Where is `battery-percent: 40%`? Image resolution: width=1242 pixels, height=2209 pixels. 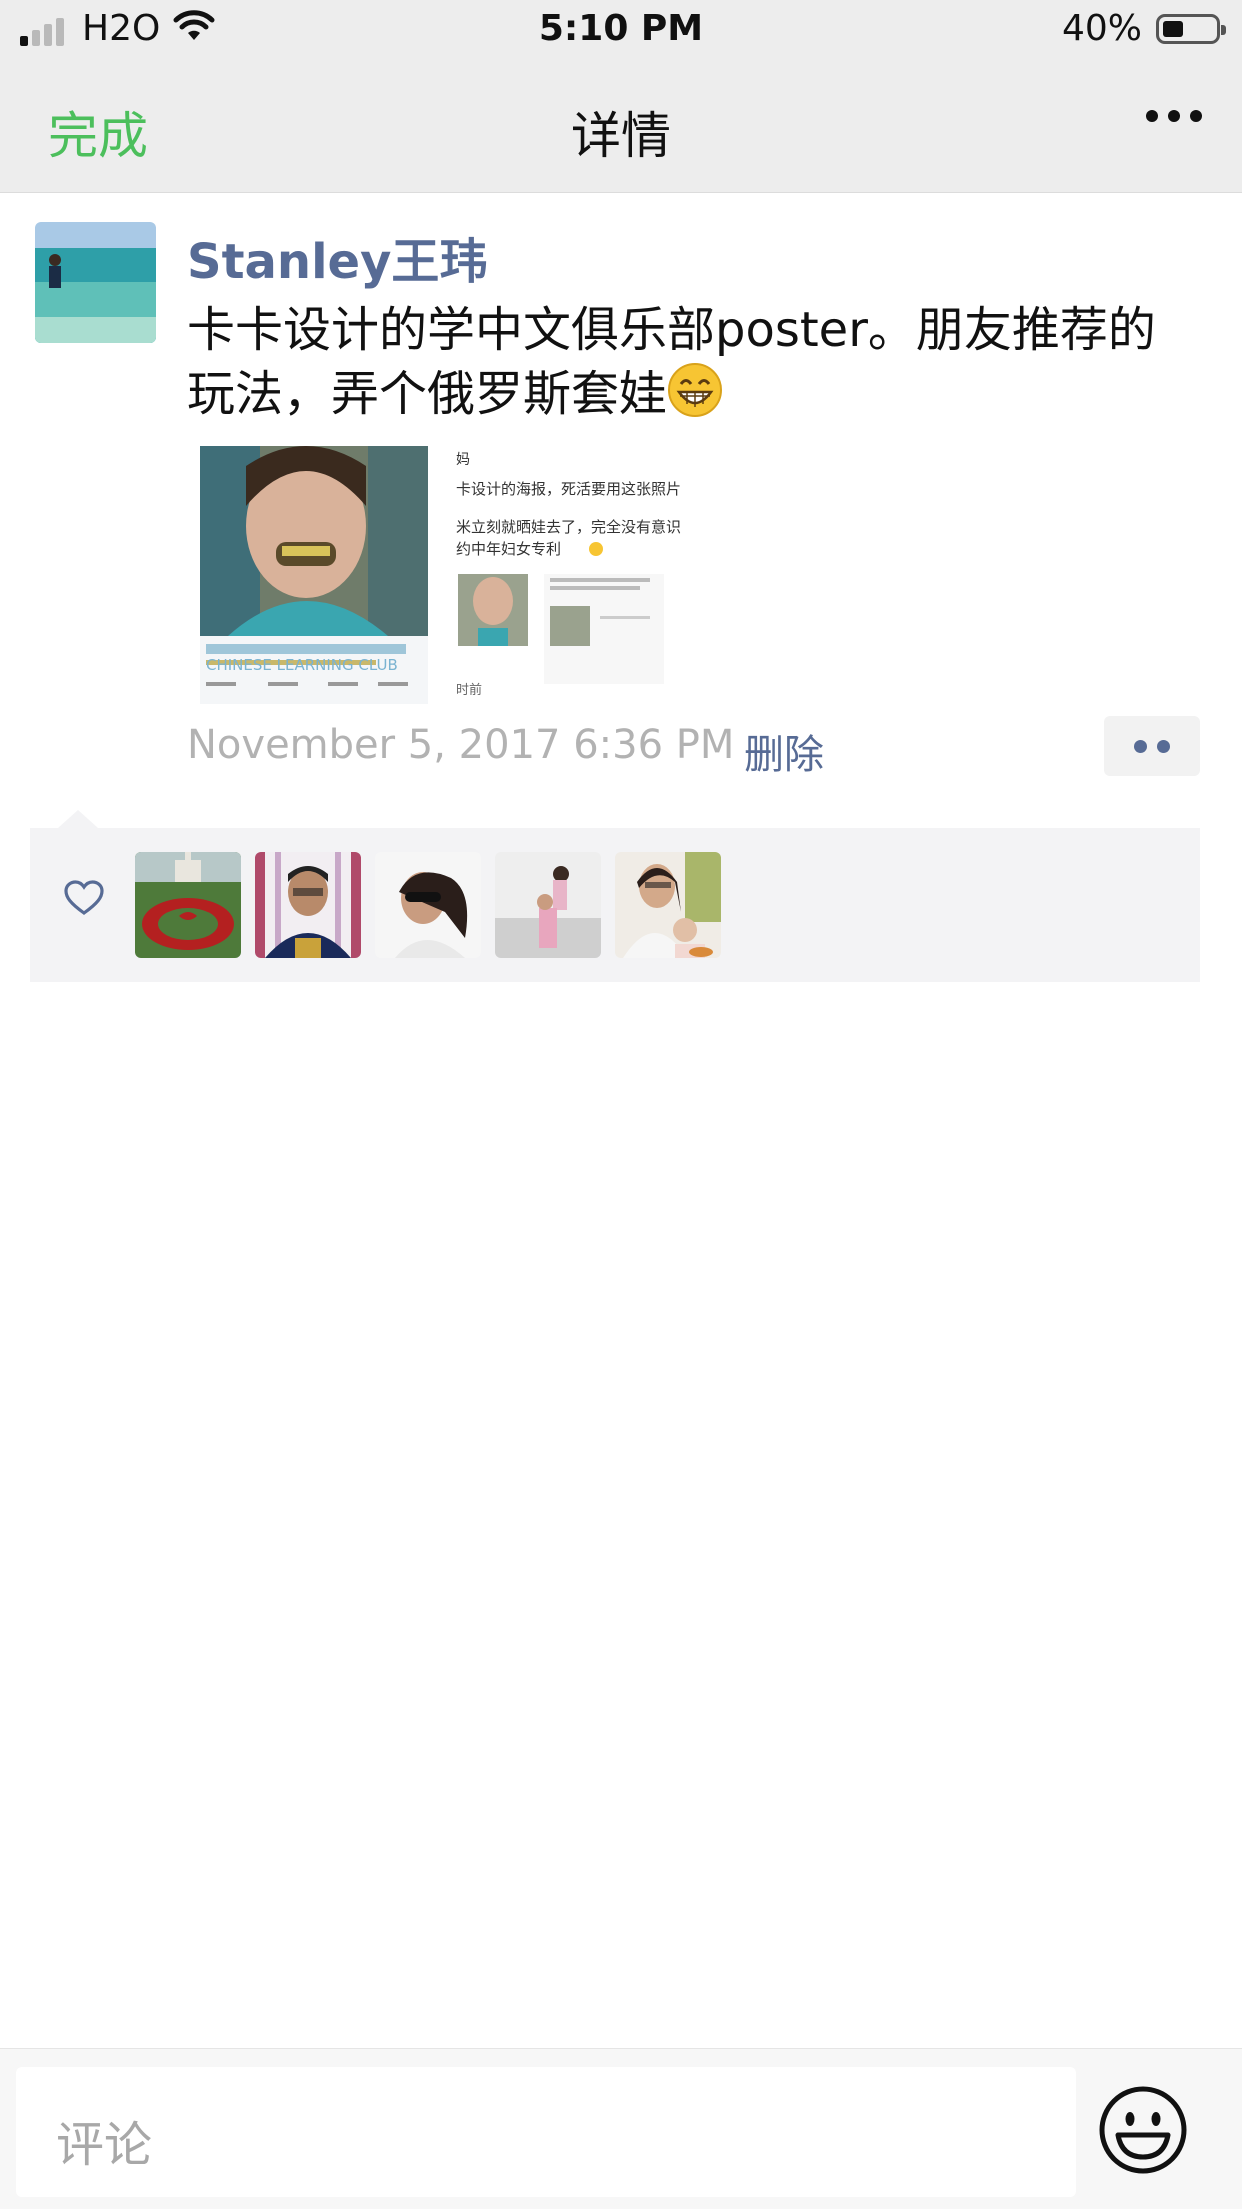 battery-percent: 40% is located at coordinates (1101, 28).